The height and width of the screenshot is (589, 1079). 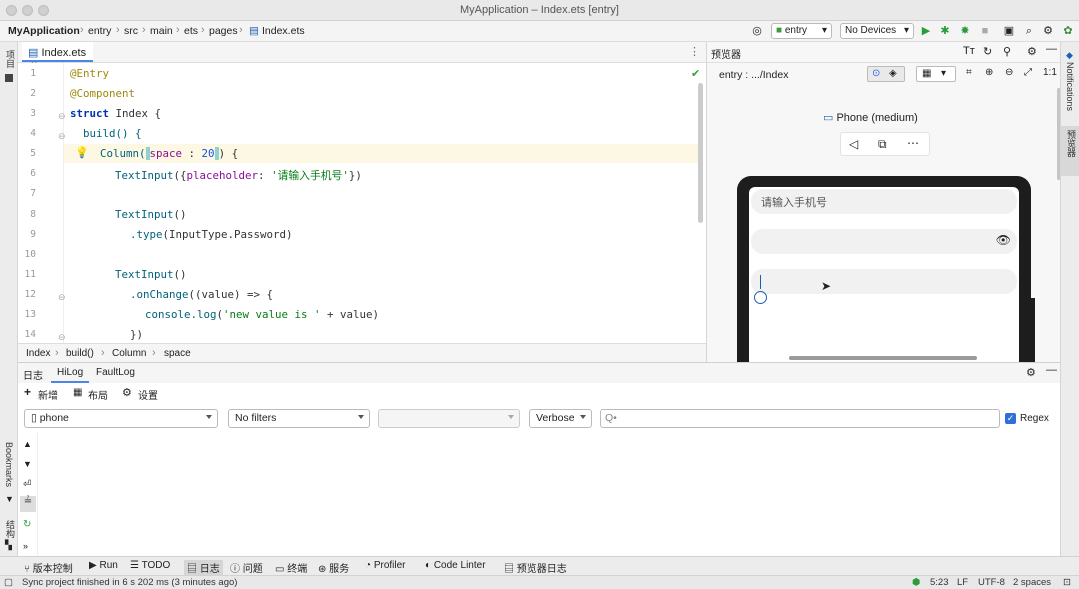 What do you see at coordinates (38, 353) in the screenshot?
I see `breadcrumb-item: Index` at bounding box center [38, 353].